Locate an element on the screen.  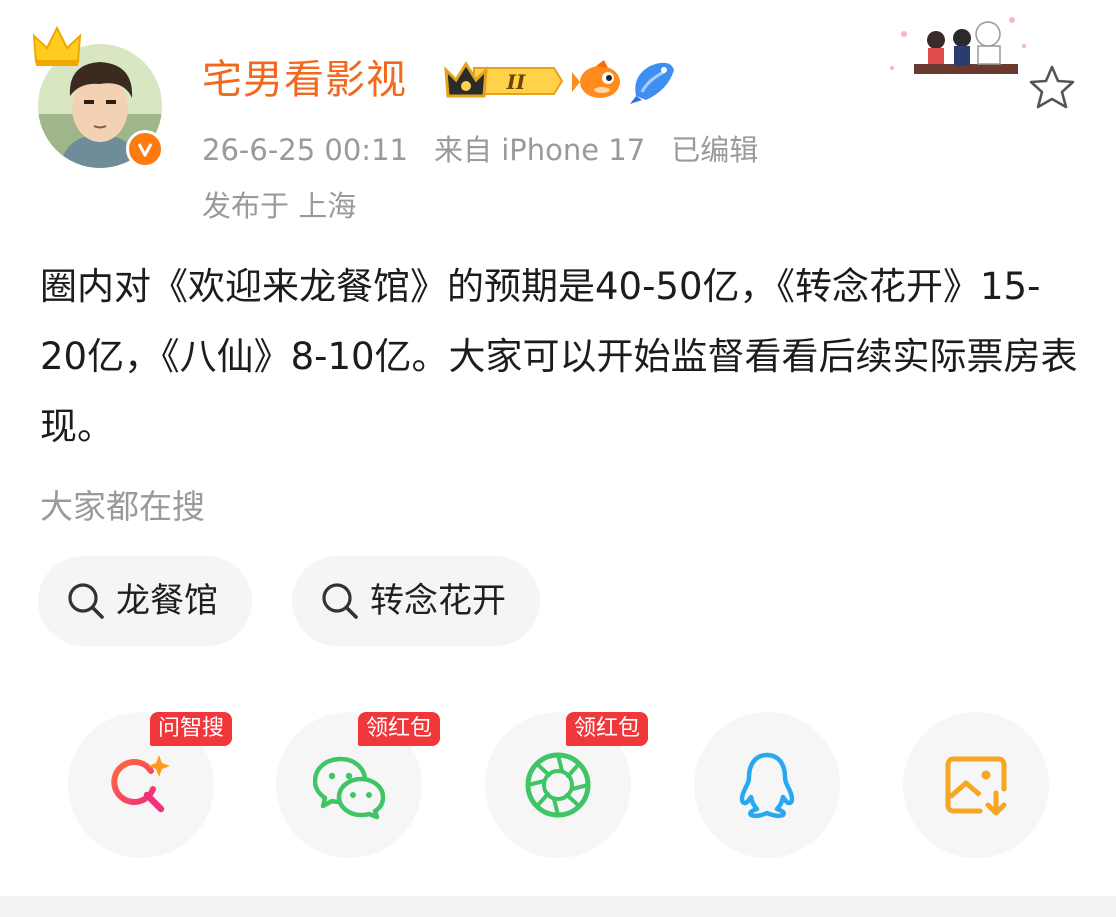
blue-fish-badge-icon is located at coordinates (653, 81).